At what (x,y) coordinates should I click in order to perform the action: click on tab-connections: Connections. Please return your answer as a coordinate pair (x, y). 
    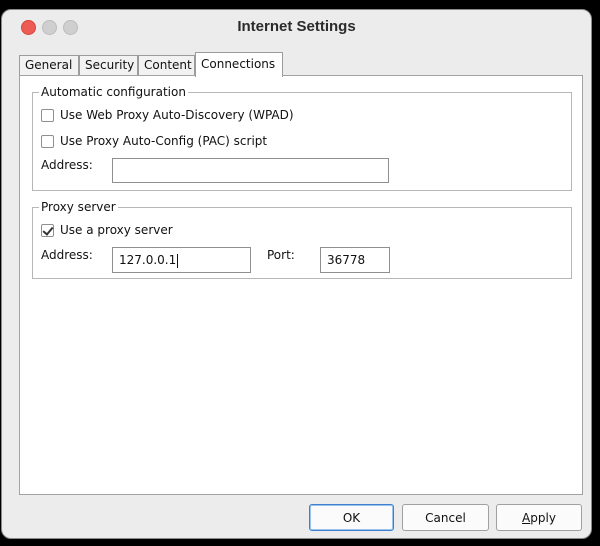
    Looking at the image, I should click on (239, 64).